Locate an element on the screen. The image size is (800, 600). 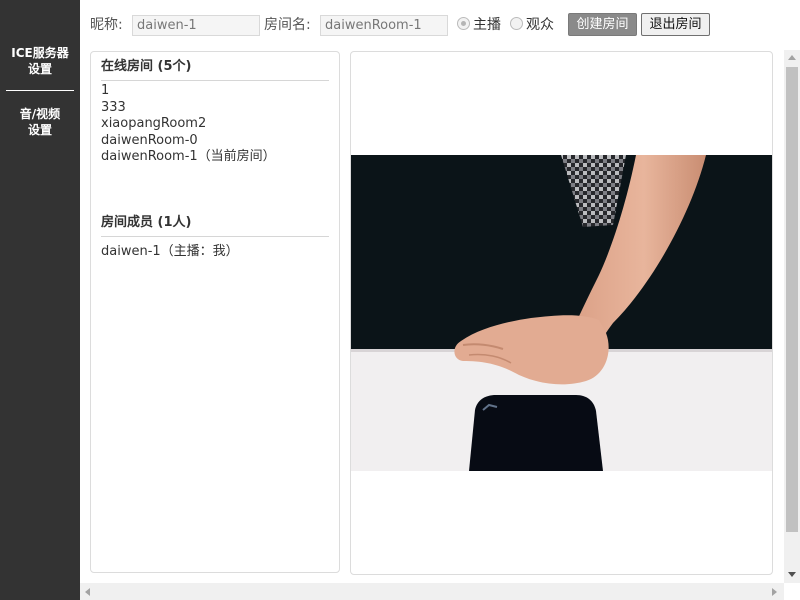
nickname-input is located at coordinates (196, 25).